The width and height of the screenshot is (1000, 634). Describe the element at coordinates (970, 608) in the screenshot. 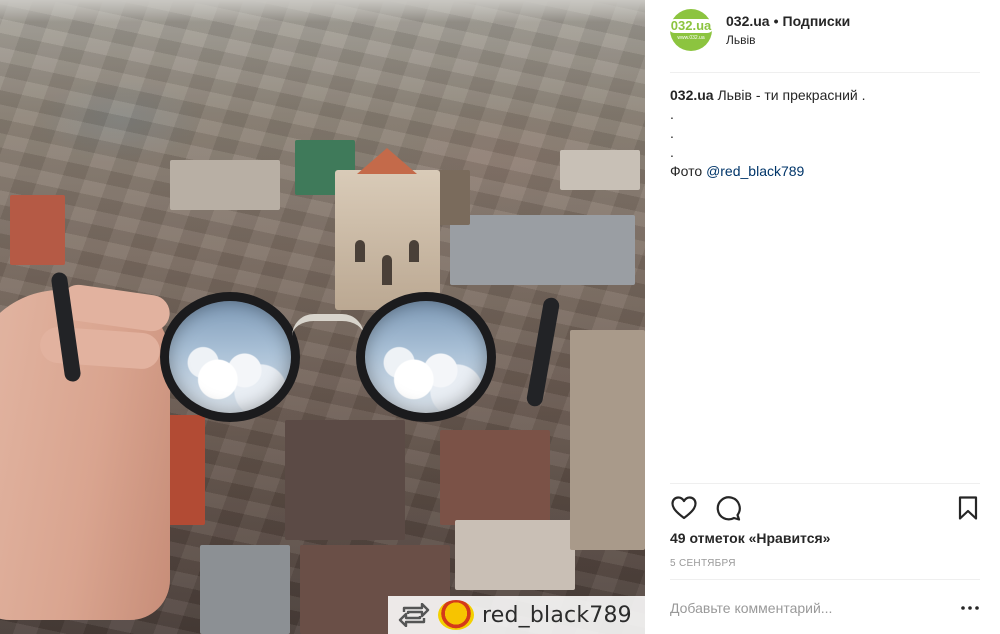

I see `more-options-icon` at that location.